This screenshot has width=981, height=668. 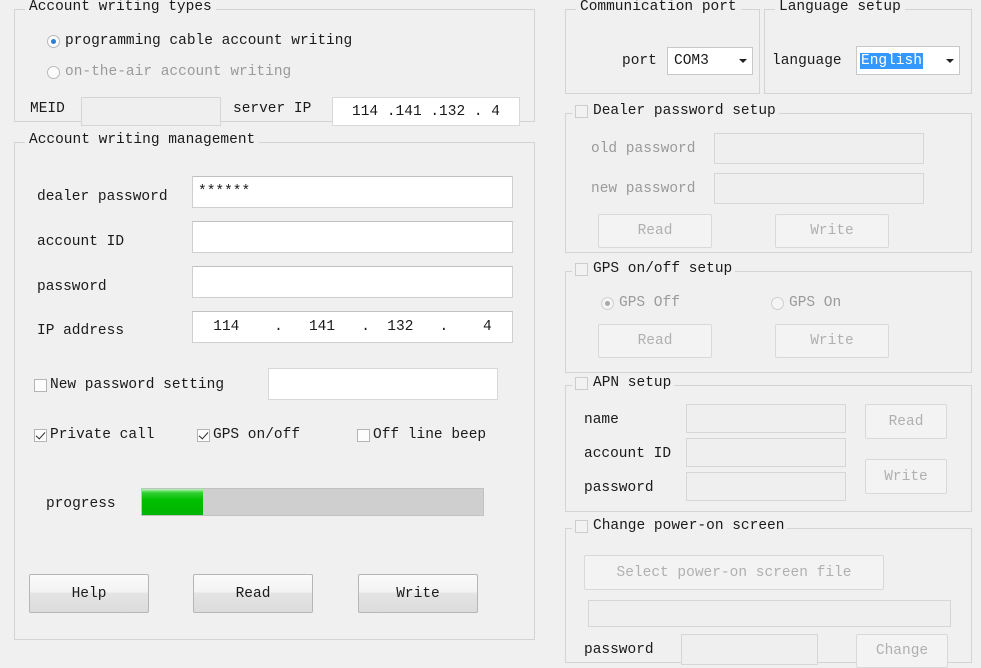 I want to click on gps-setup-checkbox, so click(x=583, y=269).